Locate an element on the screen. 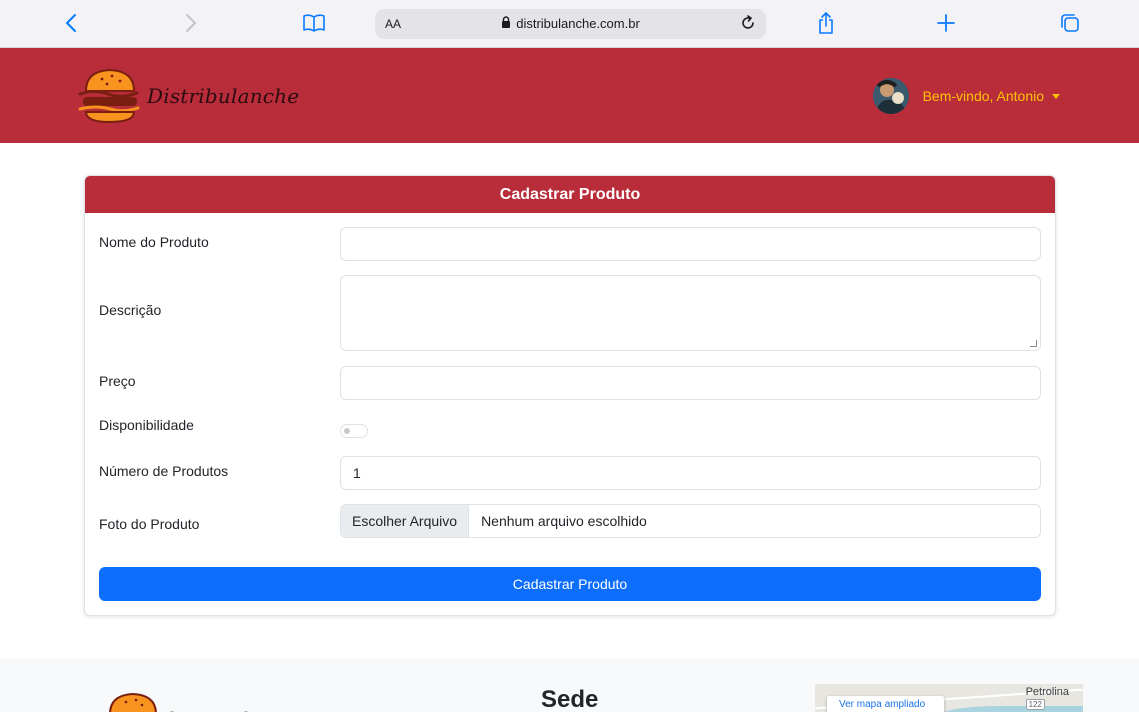 This screenshot has width=1139, height=712. price-row: Preço is located at coordinates (570, 383).